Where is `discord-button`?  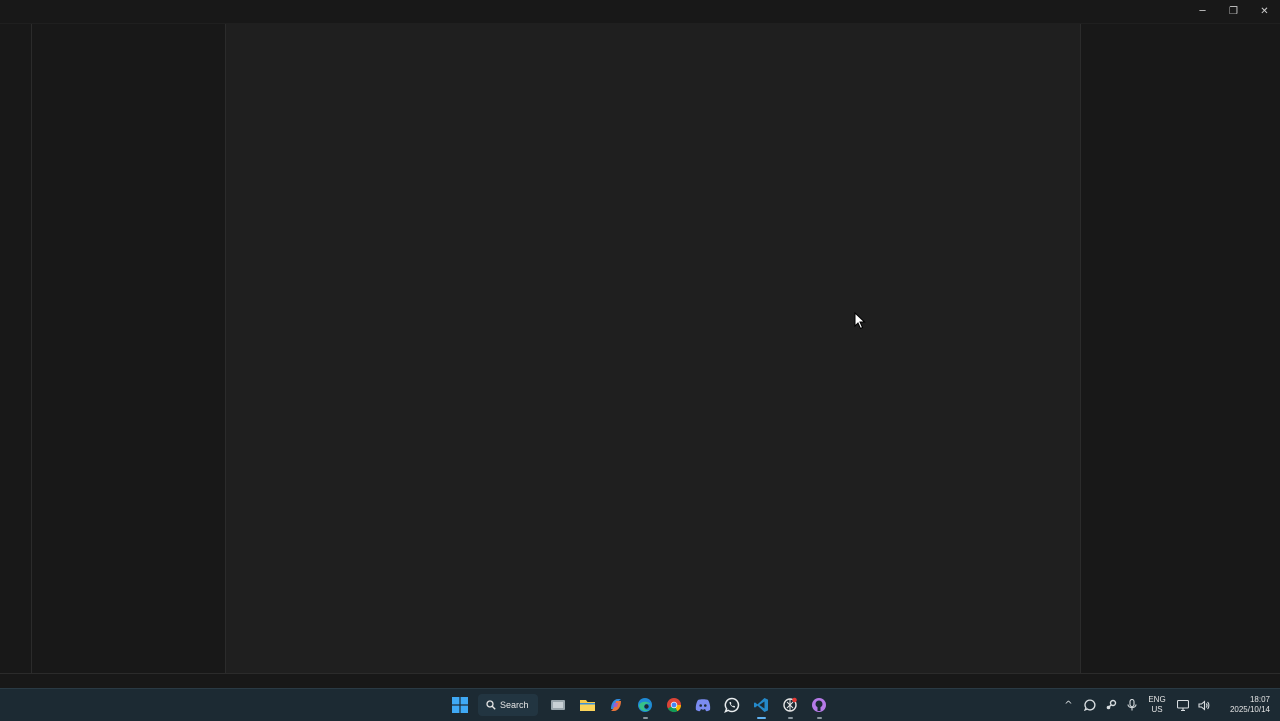 discord-button is located at coordinates (703, 705).